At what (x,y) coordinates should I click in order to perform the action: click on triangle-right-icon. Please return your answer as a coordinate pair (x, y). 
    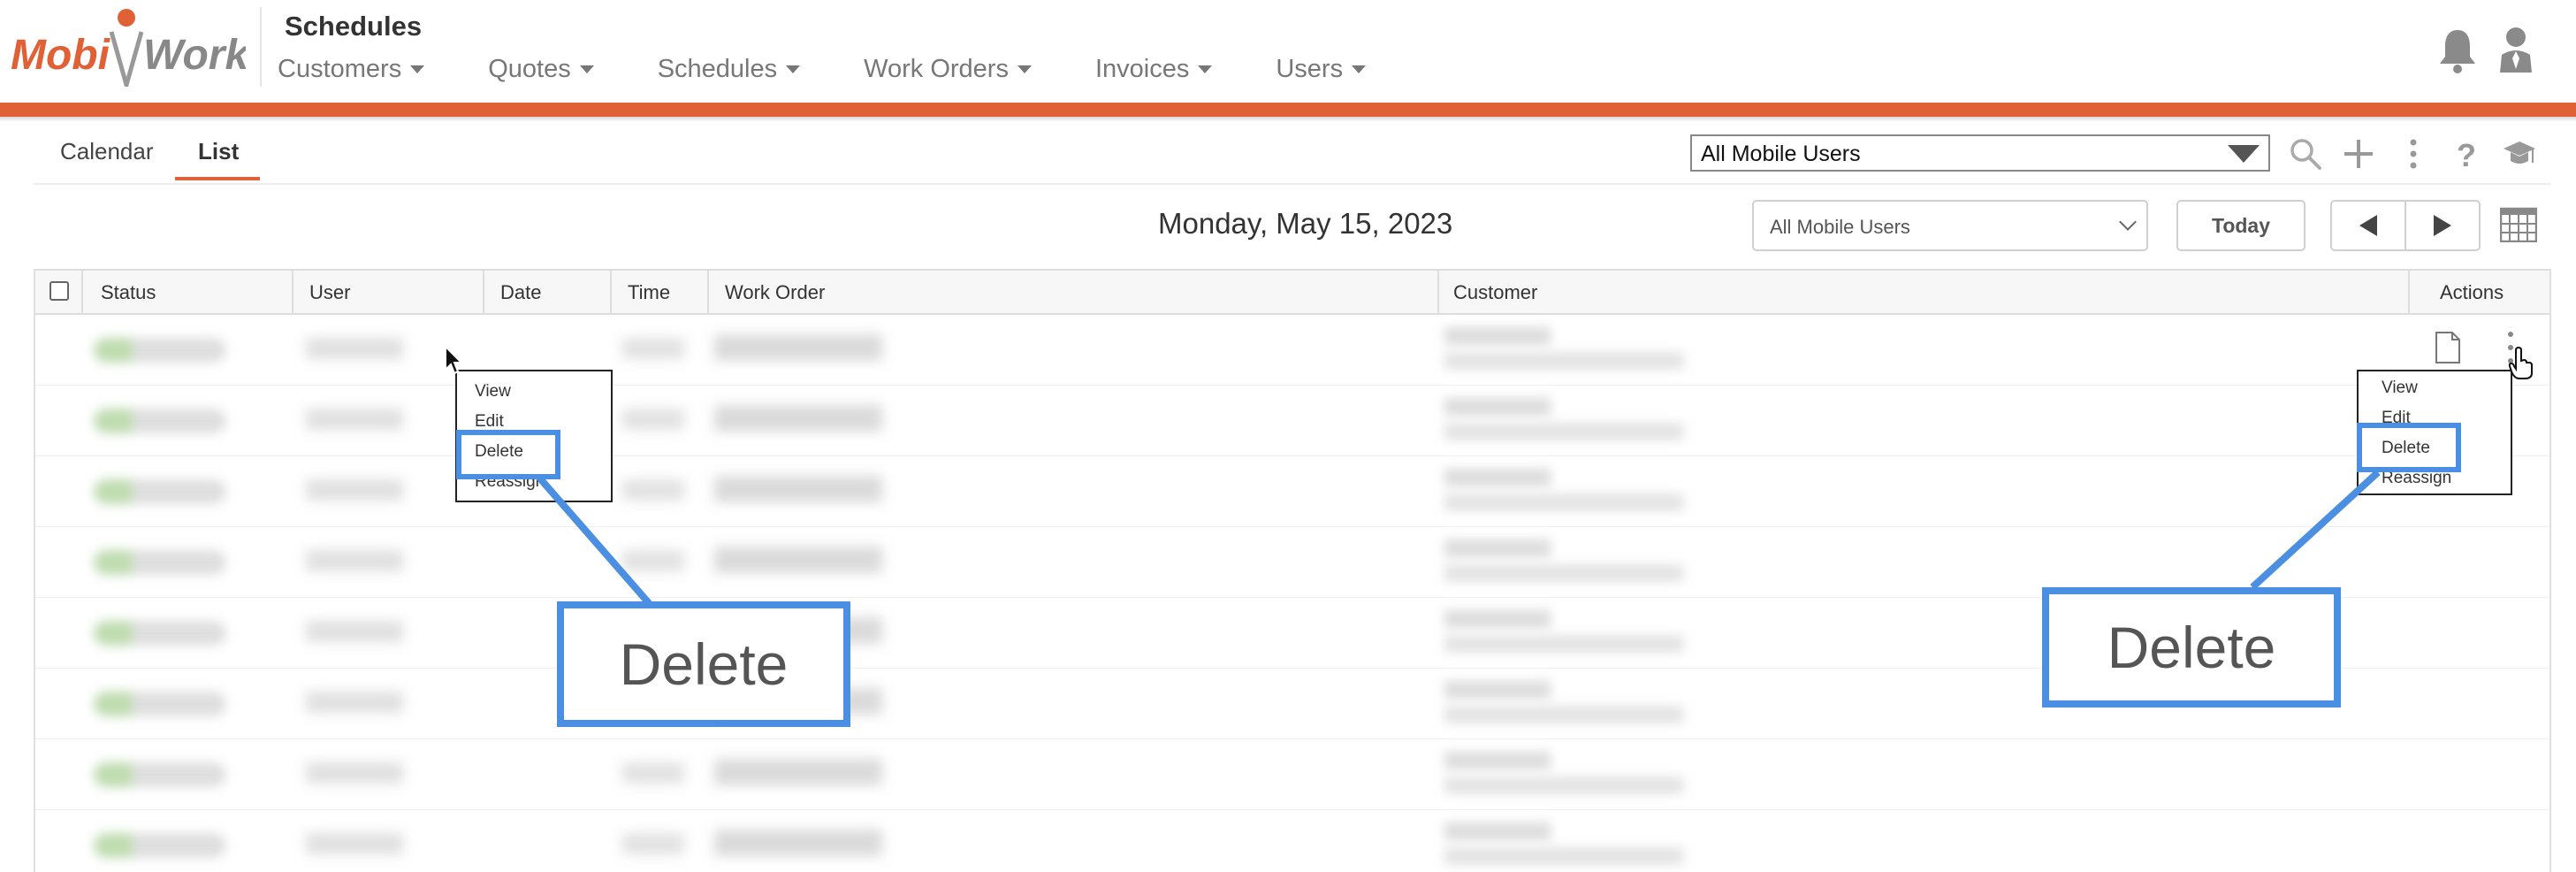
    Looking at the image, I should click on (2442, 225).